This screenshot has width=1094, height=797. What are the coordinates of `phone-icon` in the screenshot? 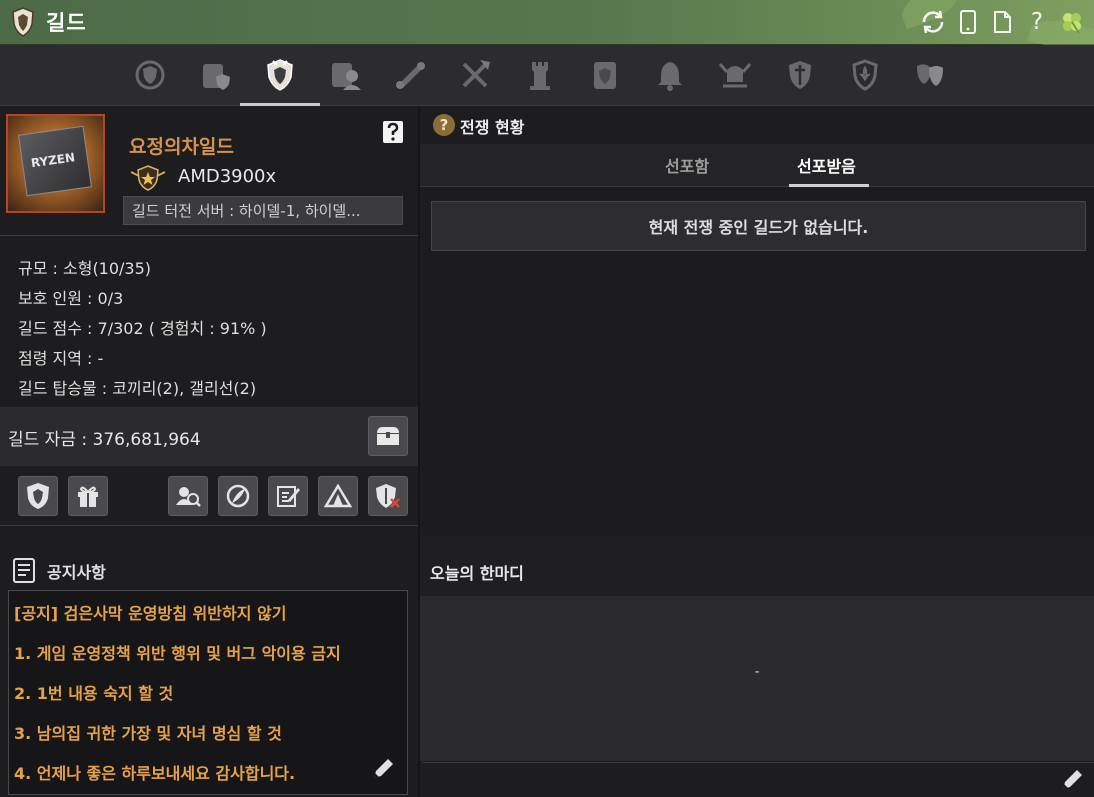 It's located at (968, 22).